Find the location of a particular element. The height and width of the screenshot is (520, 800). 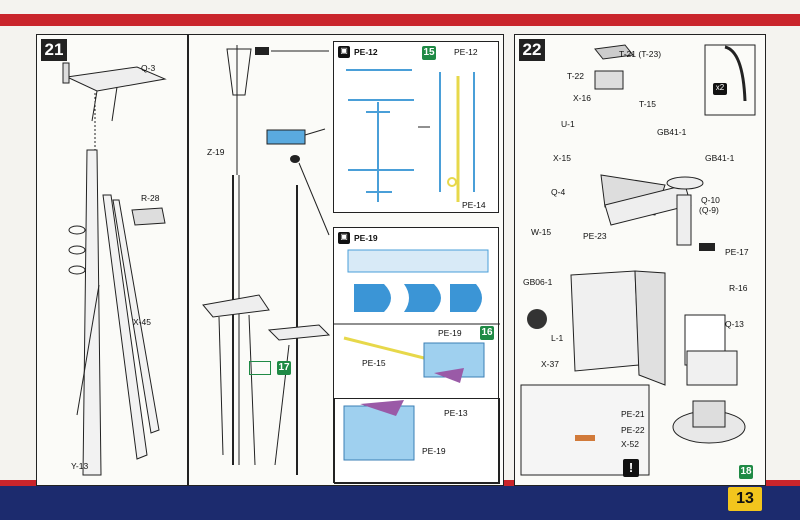

top-band is located at coordinates (400, 13).